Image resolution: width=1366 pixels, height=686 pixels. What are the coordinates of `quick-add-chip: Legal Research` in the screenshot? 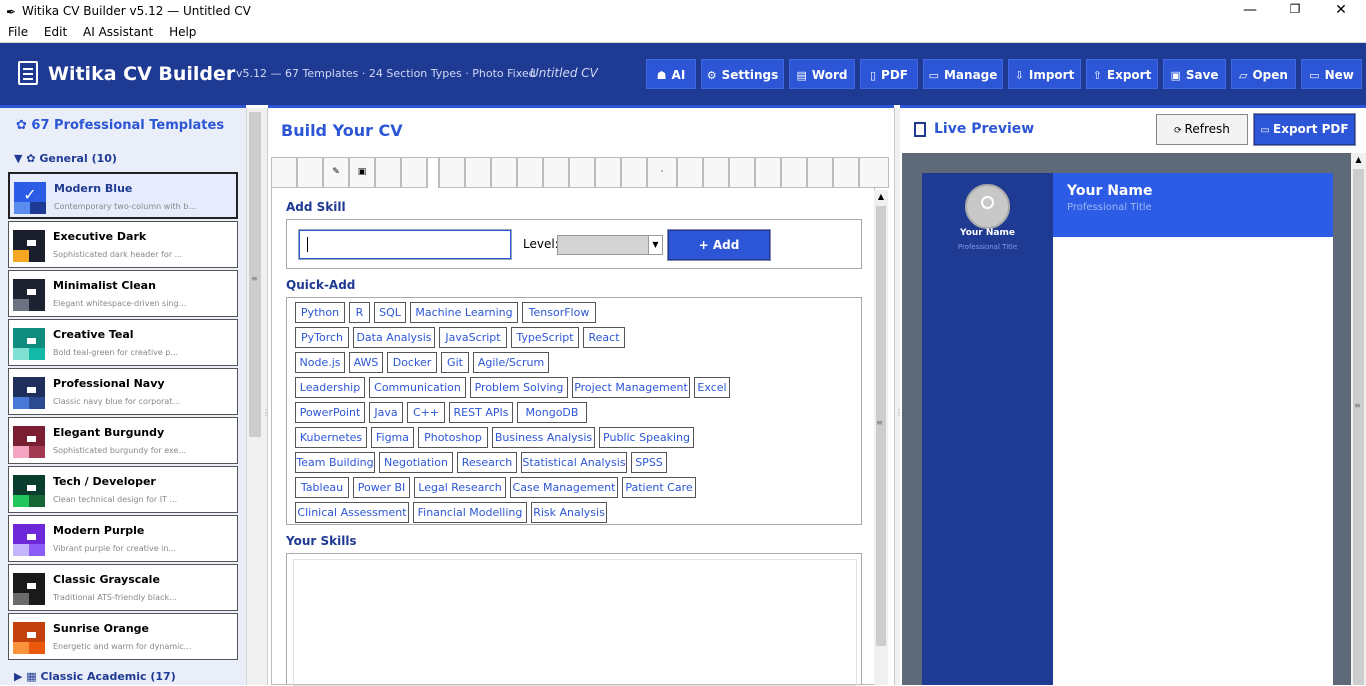 It's located at (460, 487).